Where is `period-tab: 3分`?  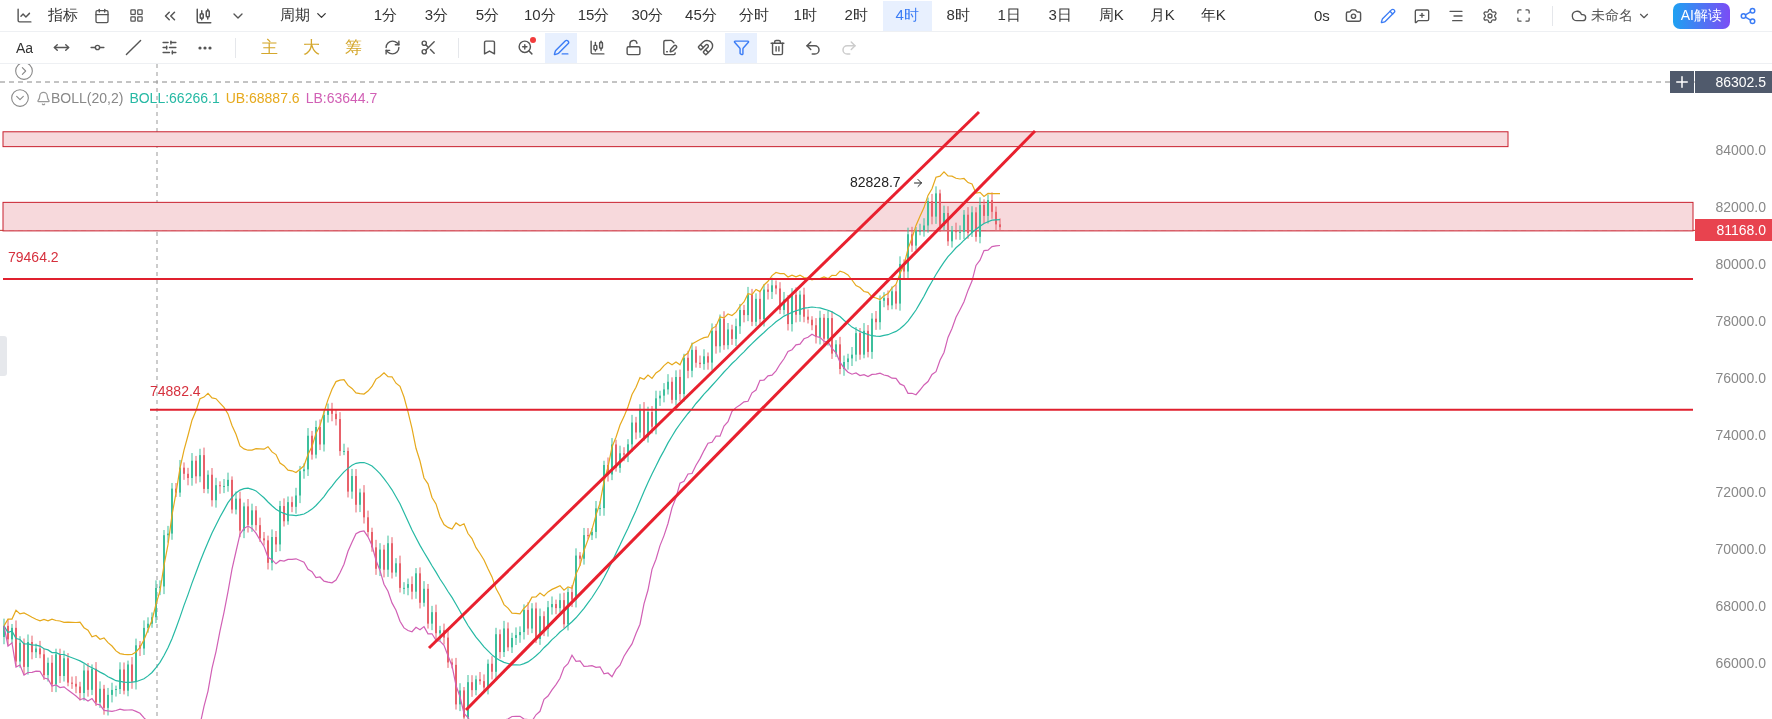
period-tab: 3分 is located at coordinates (436, 15).